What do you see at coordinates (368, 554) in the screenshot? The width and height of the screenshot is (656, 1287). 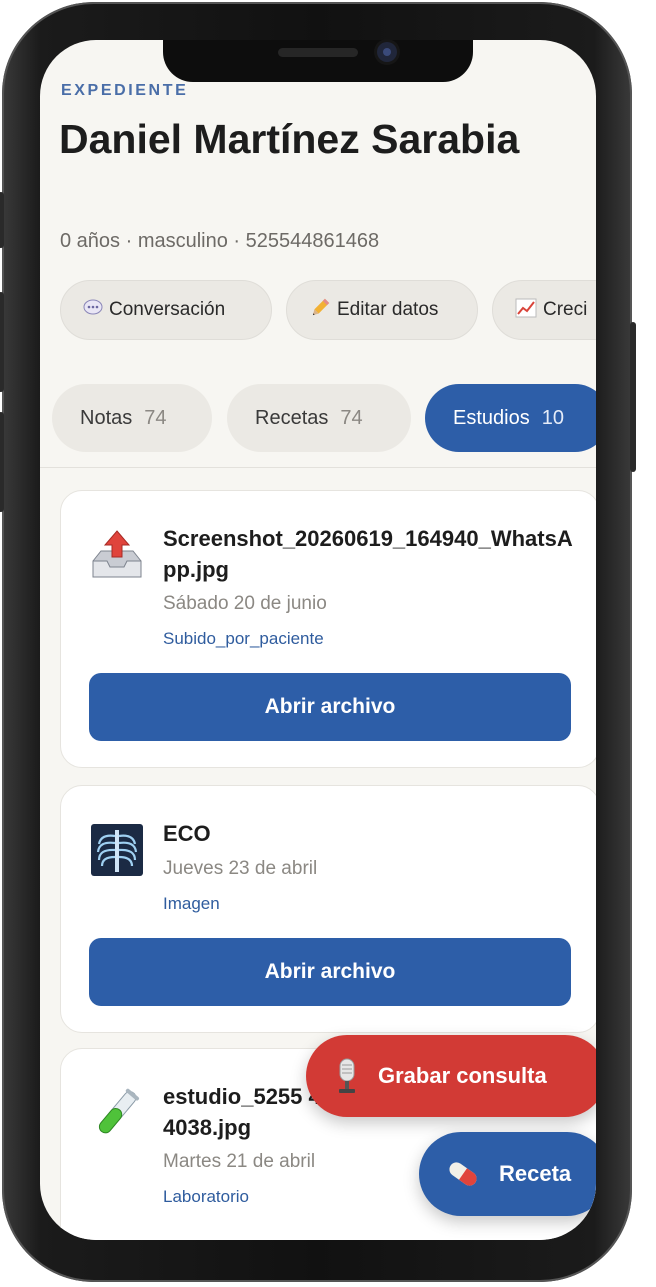 I see `study-title: Screenshot_20260619_164940_WhatsApp.jpg` at bounding box center [368, 554].